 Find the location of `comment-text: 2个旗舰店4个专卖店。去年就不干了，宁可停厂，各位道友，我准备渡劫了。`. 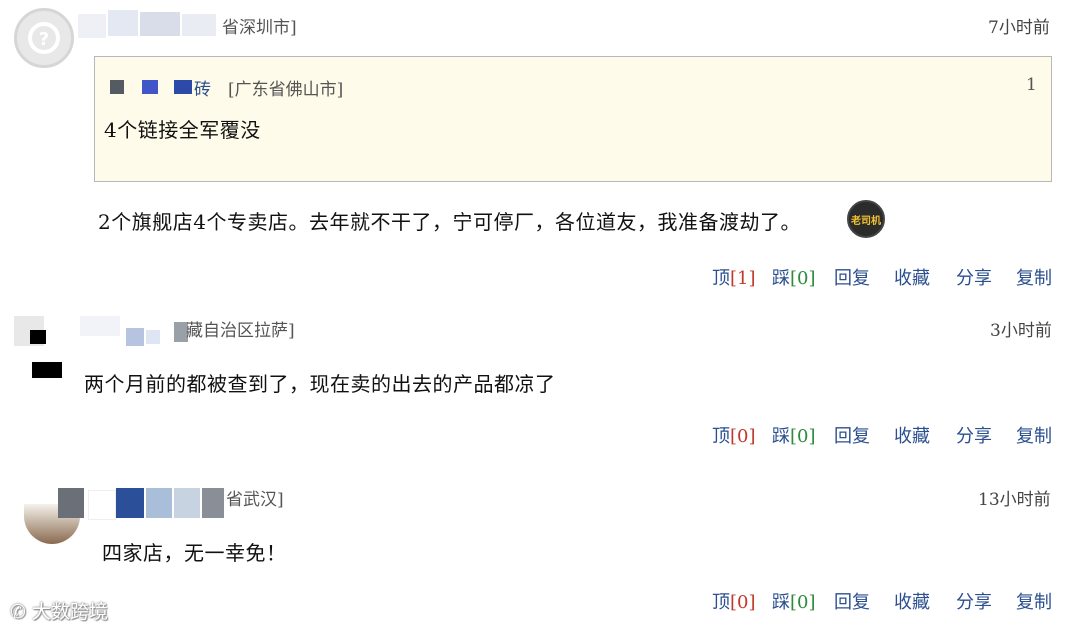

comment-text: 2个旗舰店4个专卖店。去年就不干了，宁可停厂，各位道友，我准备渡劫了。 is located at coordinates (449, 222).